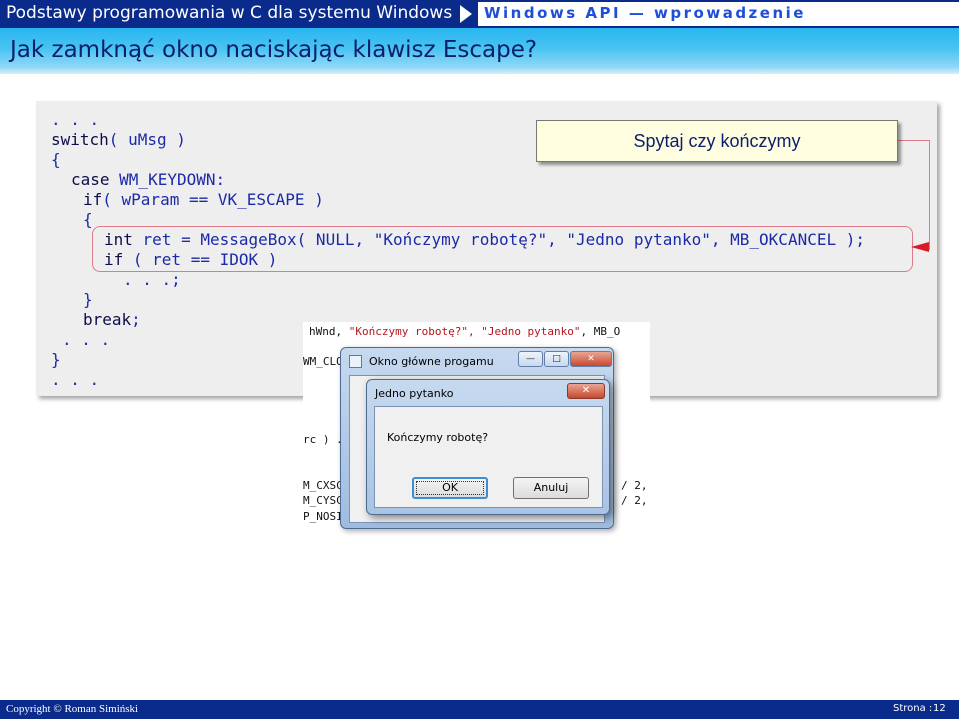 Image resolution: width=959 pixels, height=719 pixels. Describe the element at coordinates (466, 14) in the screenshot. I see `chevron-right-icon` at that location.